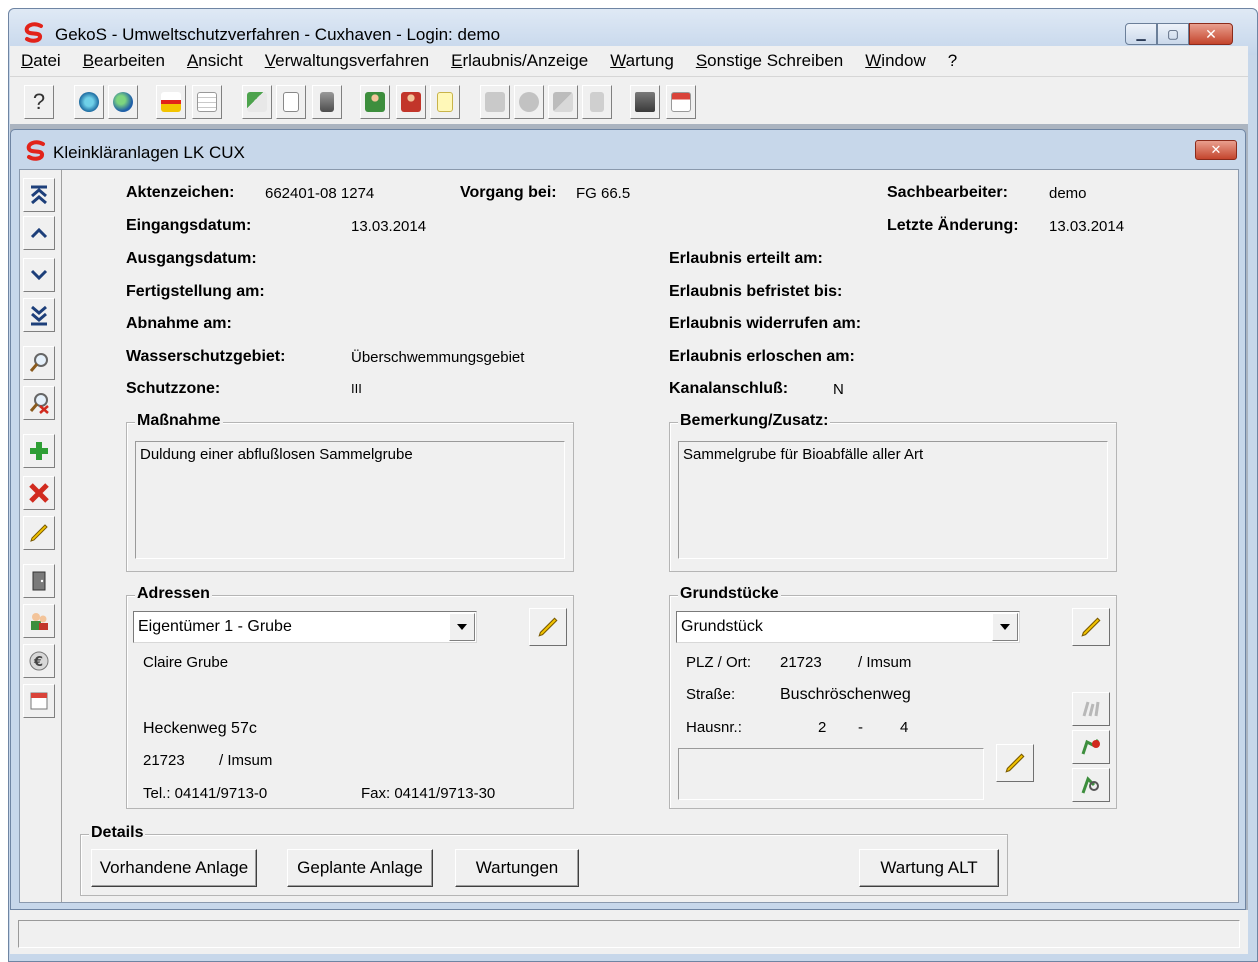  I want to click on eingangsdatum-label: Eingangsdatum:, so click(189, 225).